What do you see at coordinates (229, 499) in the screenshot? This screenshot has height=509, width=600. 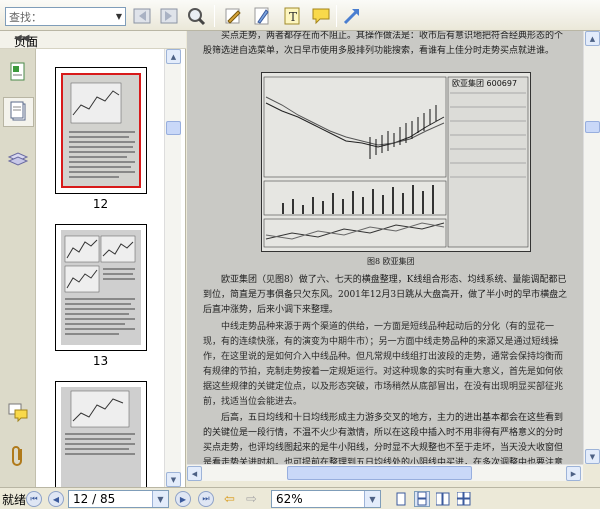 I see `back-arrow-icon: ⇦` at bounding box center [229, 499].